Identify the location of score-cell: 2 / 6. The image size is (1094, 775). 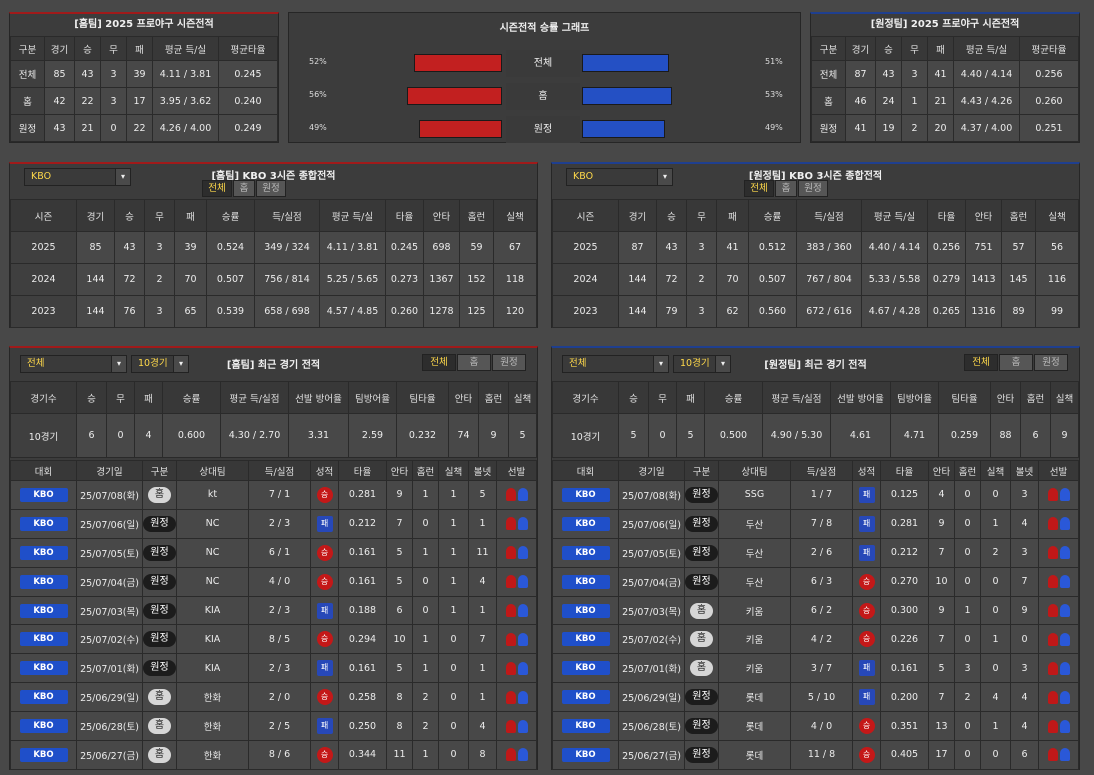
(821, 552).